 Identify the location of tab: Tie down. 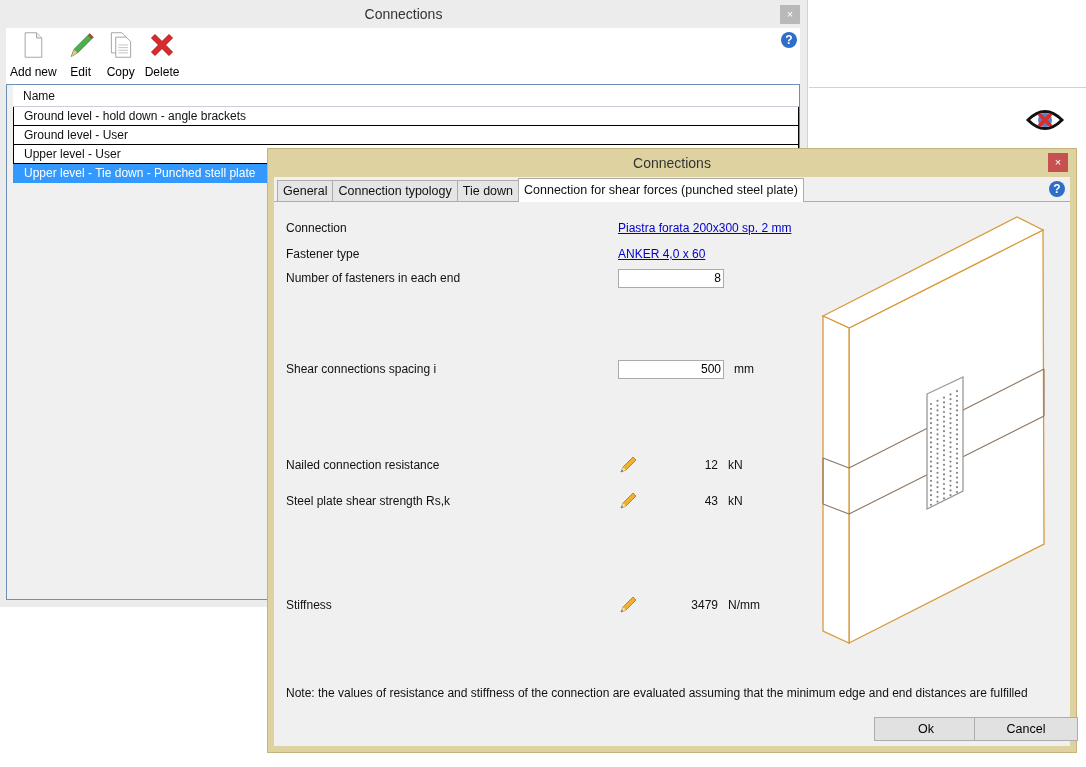
(488, 190).